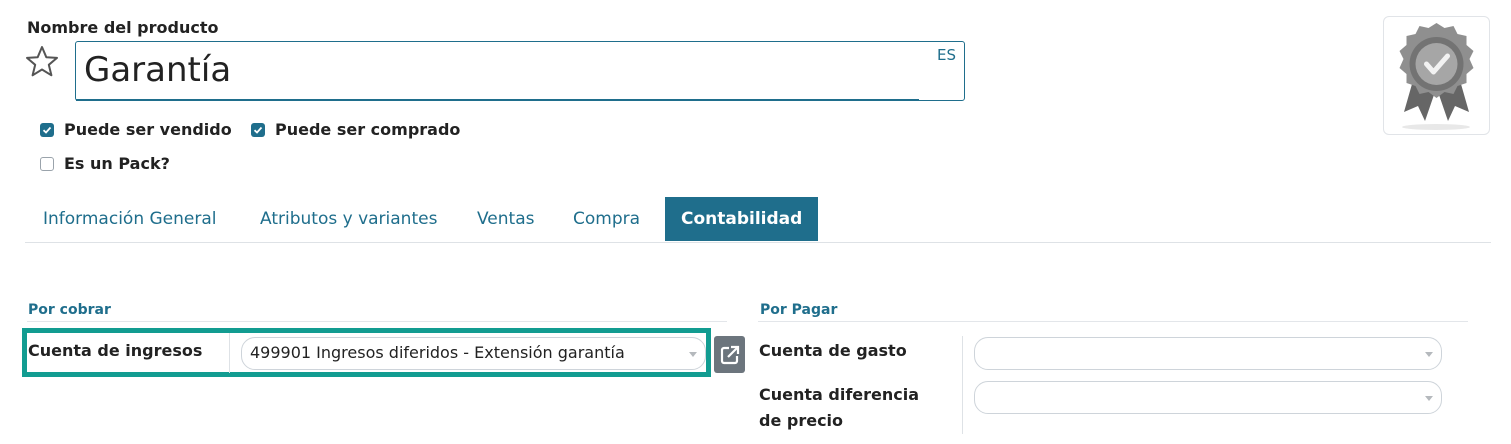 The image size is (1511, 444). I want to click on tab-accounting: Contabilidad, so click(742, 219).